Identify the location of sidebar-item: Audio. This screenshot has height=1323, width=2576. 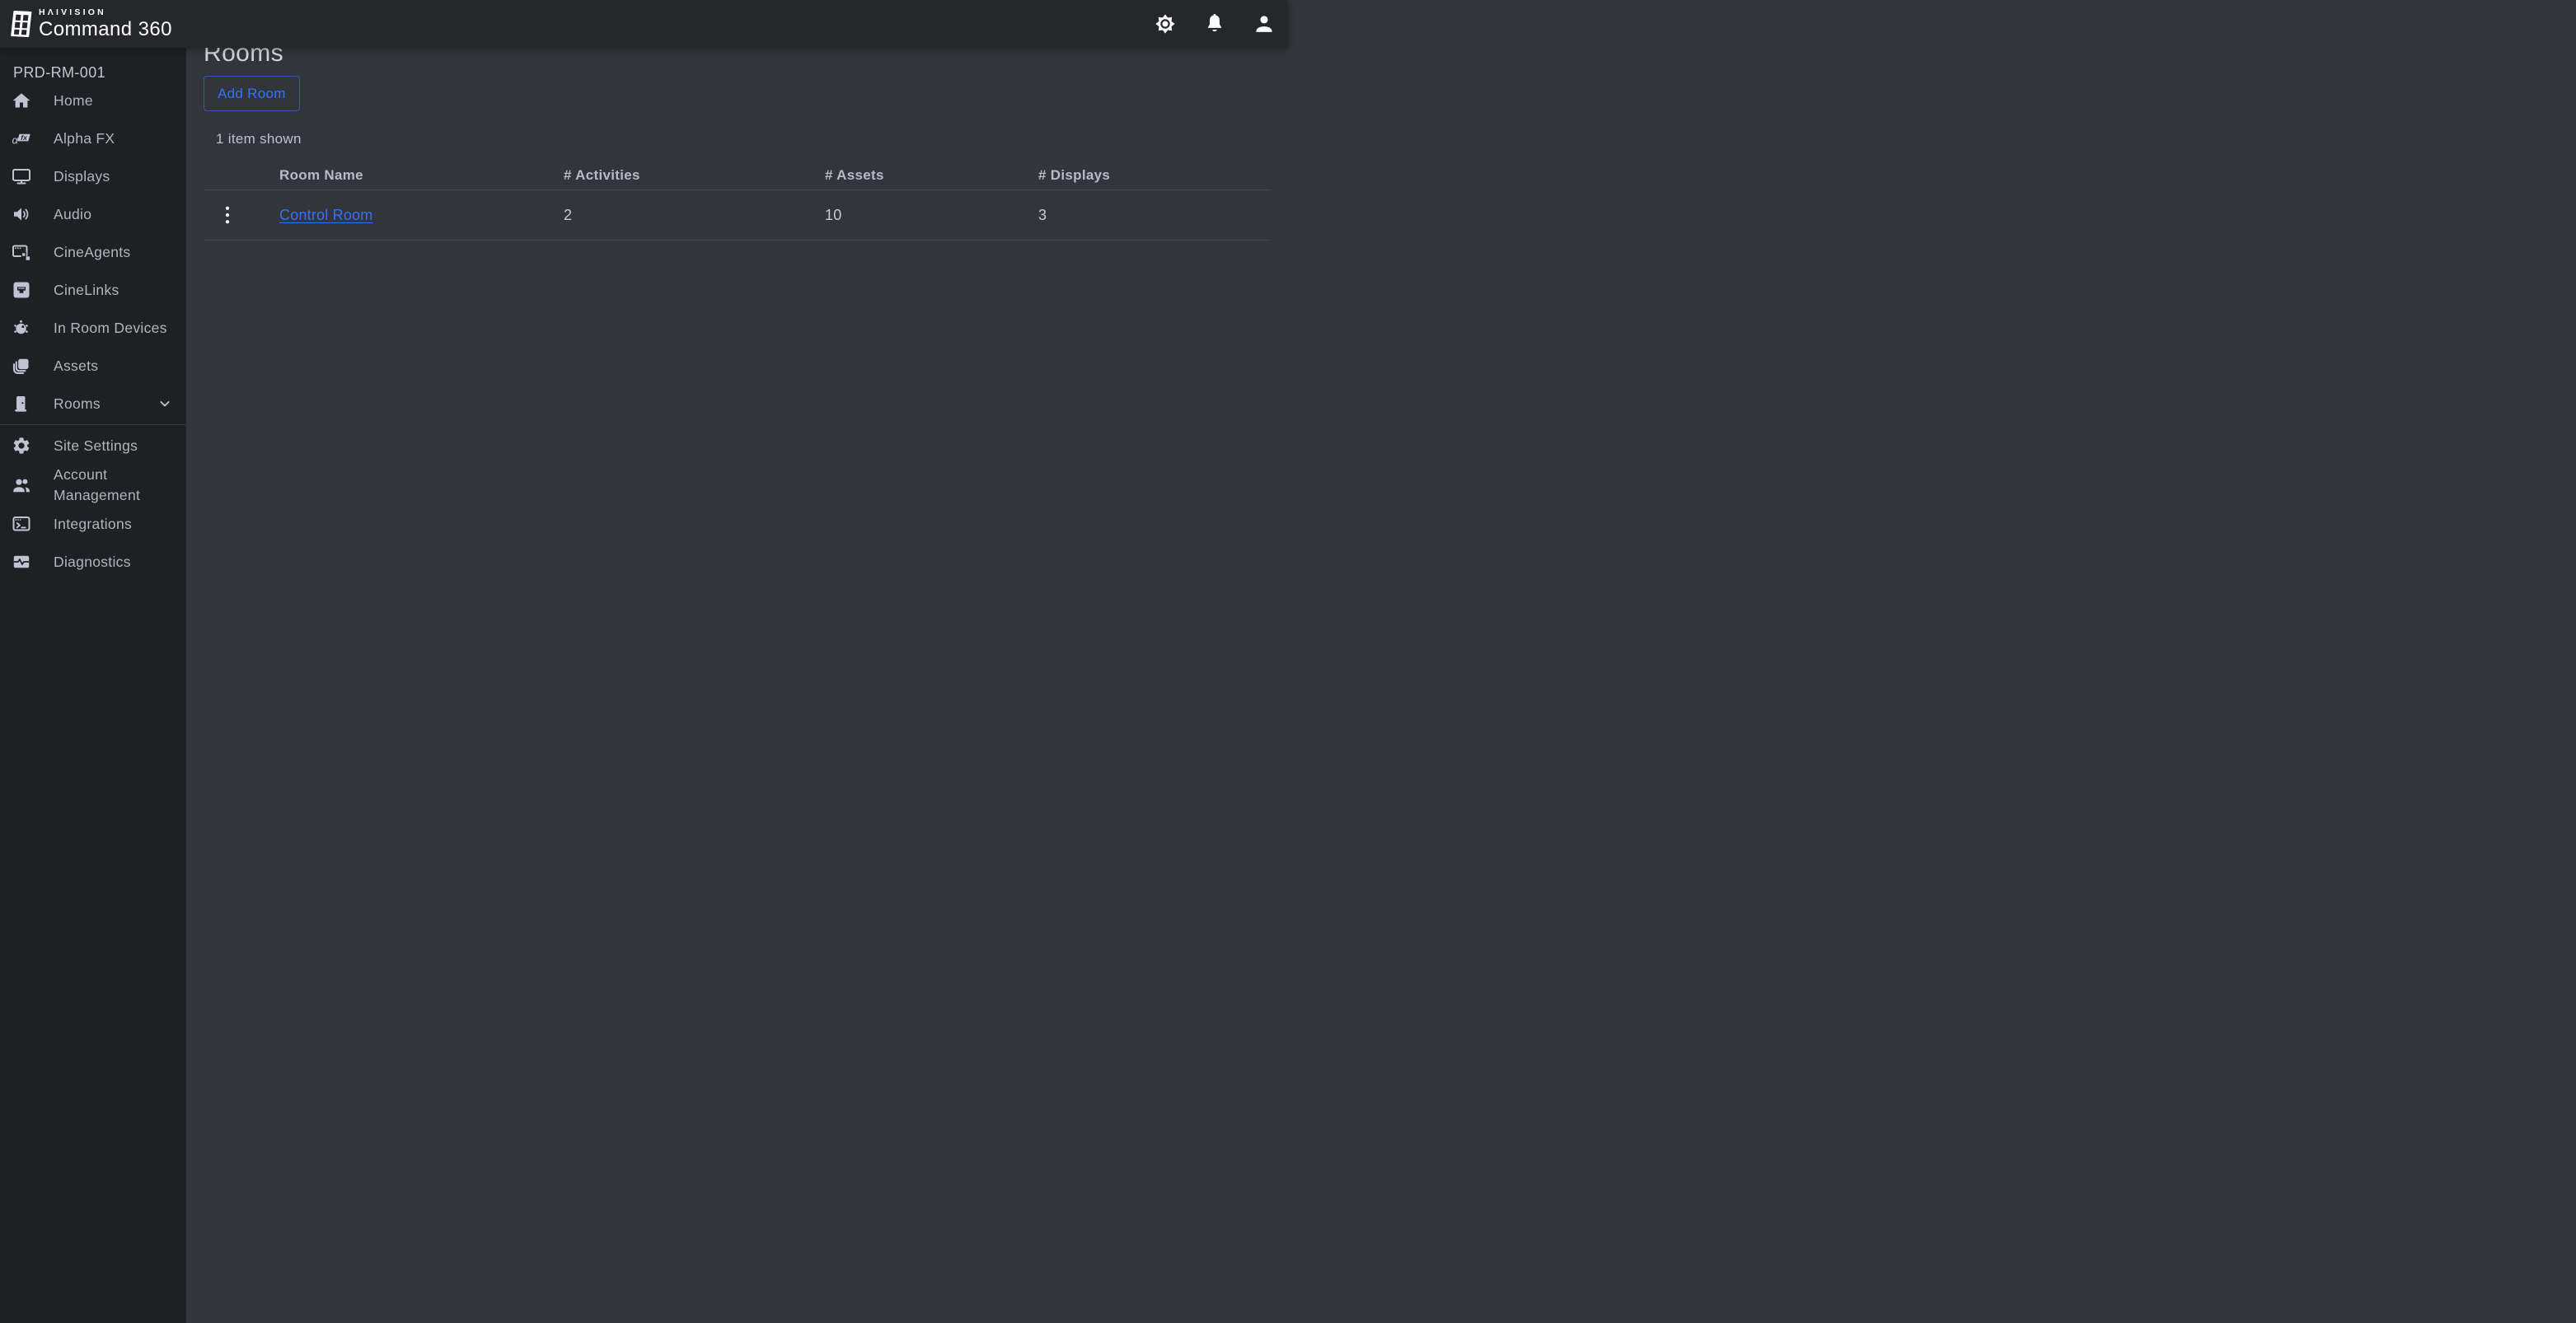
(93, 214).